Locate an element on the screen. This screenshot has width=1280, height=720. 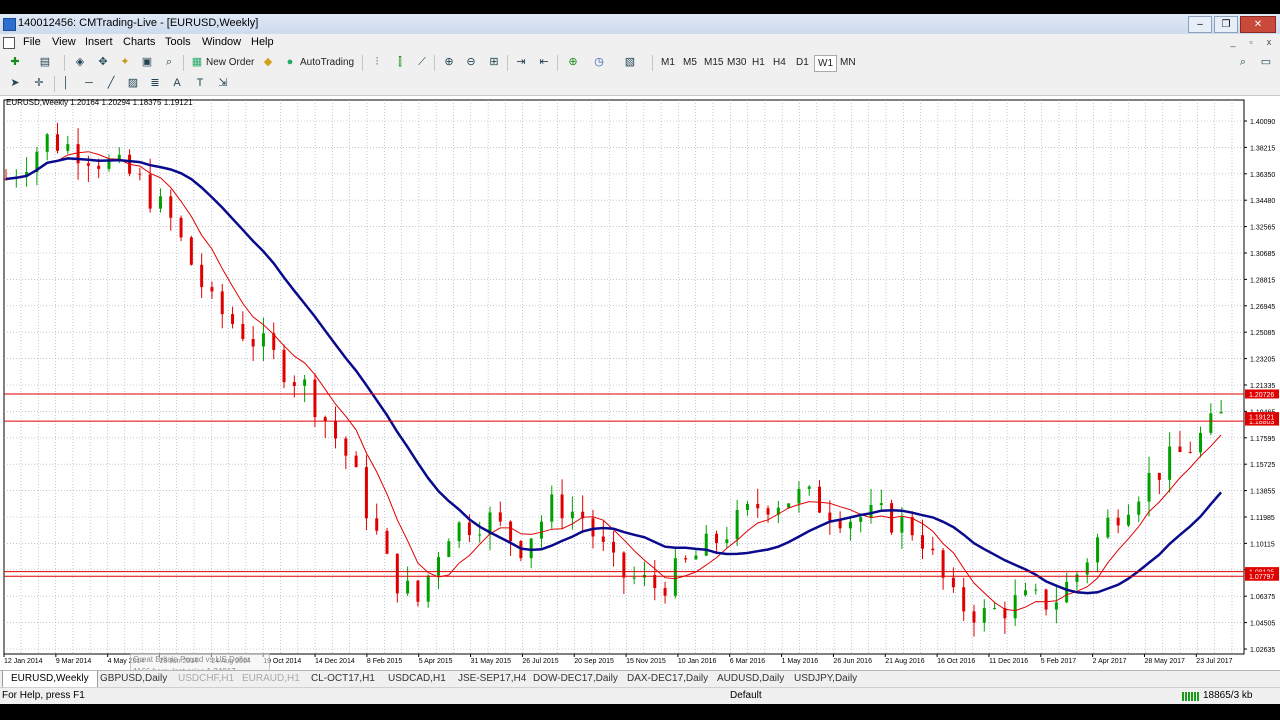
menu-insert: Insert is located at coordinates (99, 42).